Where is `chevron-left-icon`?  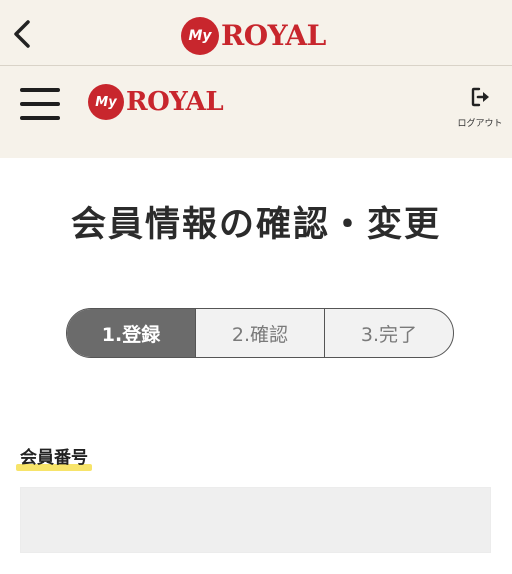
chevron-left-icon is located at coordinates (22, 34).